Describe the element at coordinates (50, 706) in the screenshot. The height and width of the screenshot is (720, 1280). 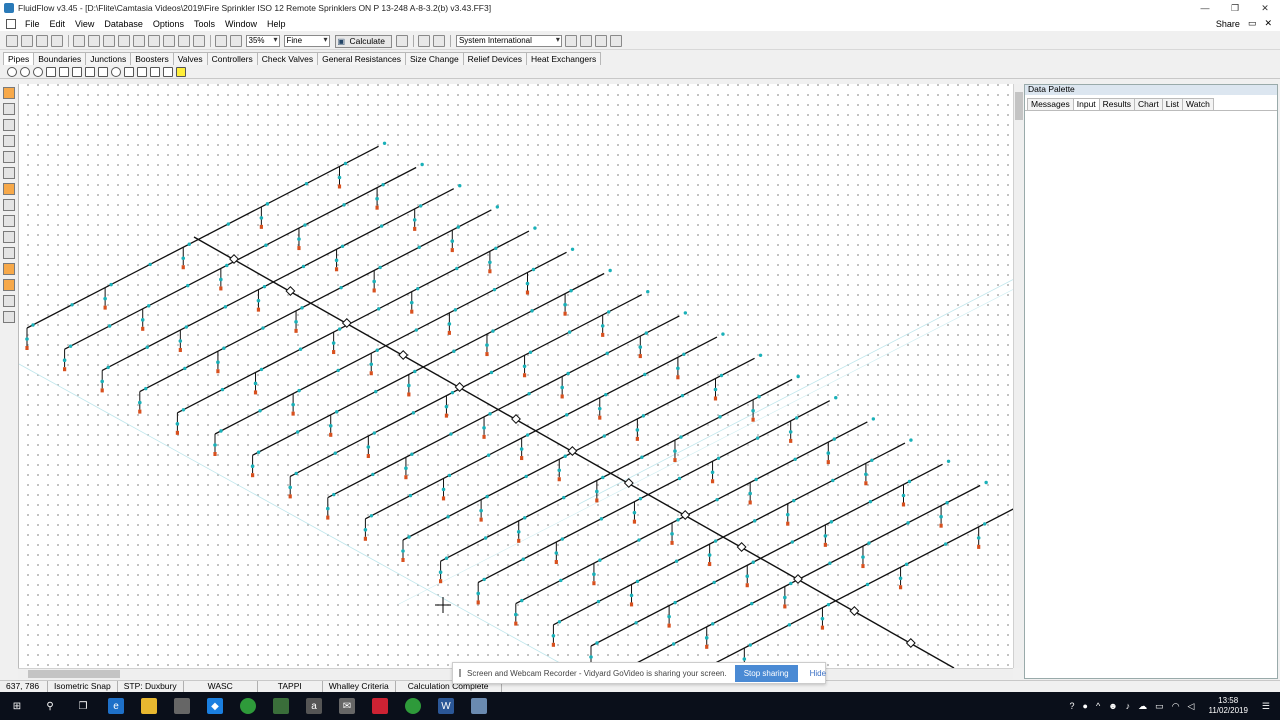
I see `search-icon: ⚲` at that location.